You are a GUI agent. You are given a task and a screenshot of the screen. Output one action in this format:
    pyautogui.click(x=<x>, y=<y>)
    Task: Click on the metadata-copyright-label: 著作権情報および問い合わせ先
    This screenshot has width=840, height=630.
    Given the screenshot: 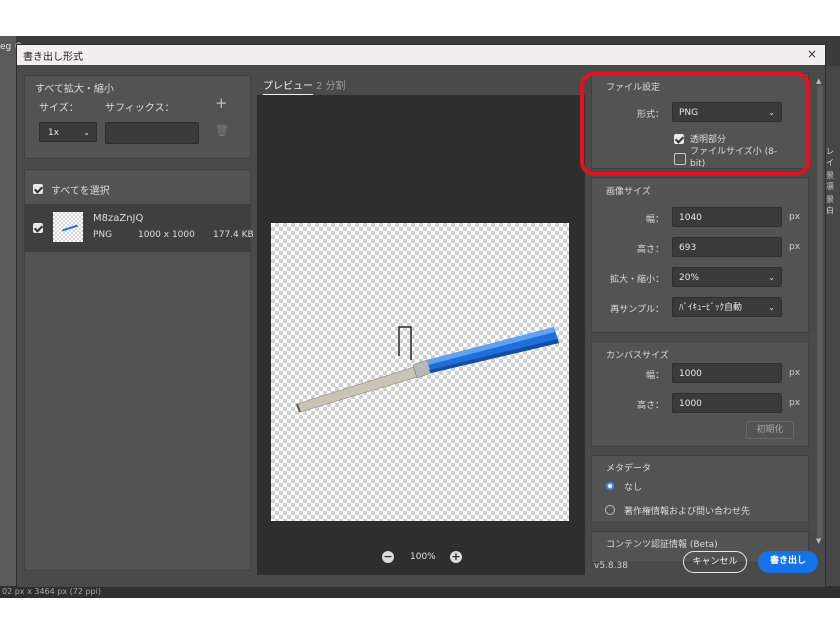 What is the action you would take?
    pyautogui.click(x=687, y=512)
    